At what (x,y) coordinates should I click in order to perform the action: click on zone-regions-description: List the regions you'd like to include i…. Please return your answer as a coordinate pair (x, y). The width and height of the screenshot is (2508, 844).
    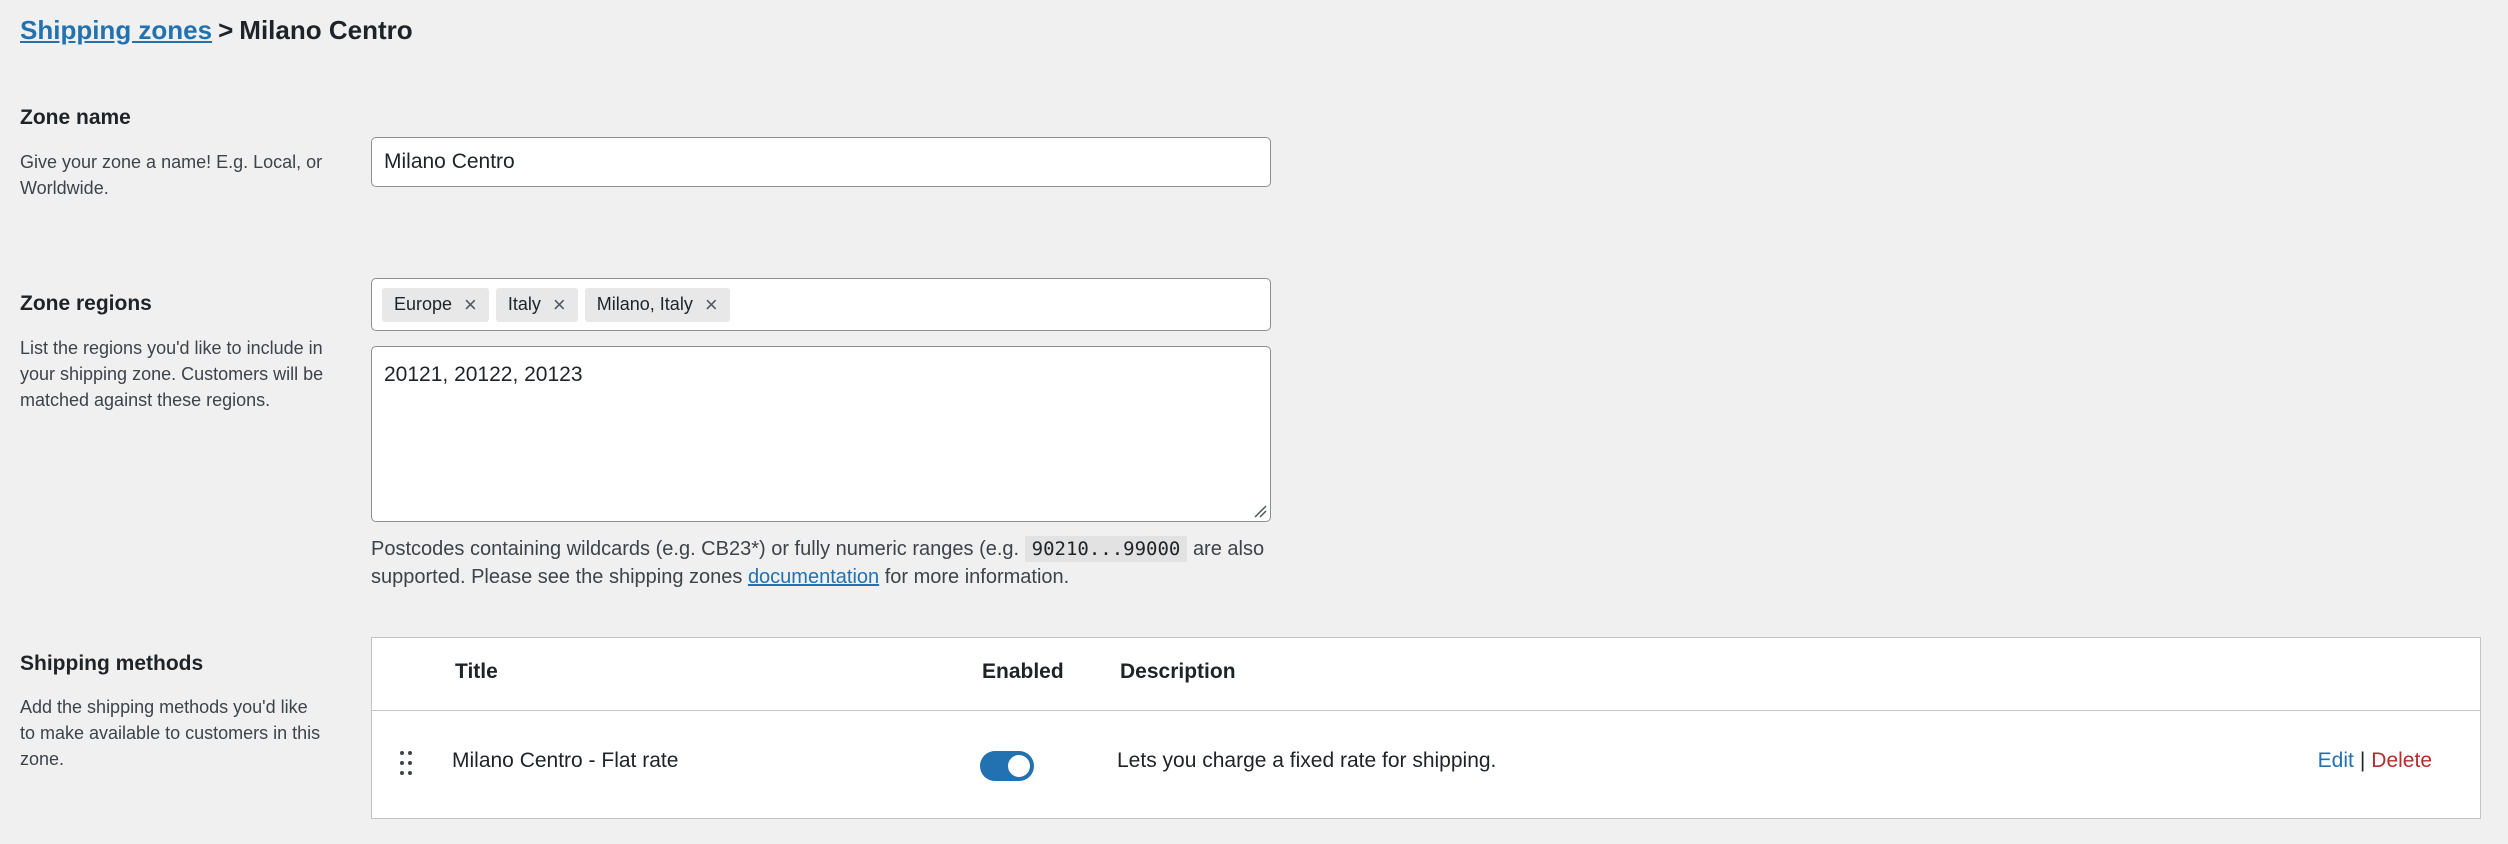
    Looking at the image, I should click on (172, 374).